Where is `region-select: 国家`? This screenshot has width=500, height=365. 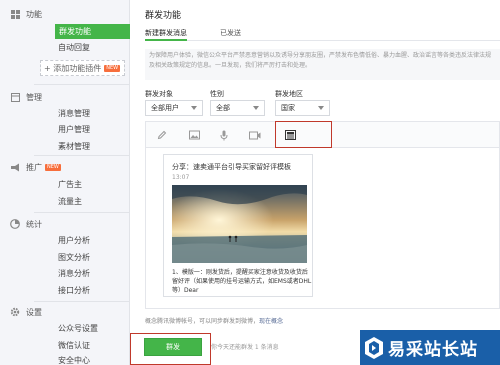
region-select: 国家 is located at coordinates (302, 108).